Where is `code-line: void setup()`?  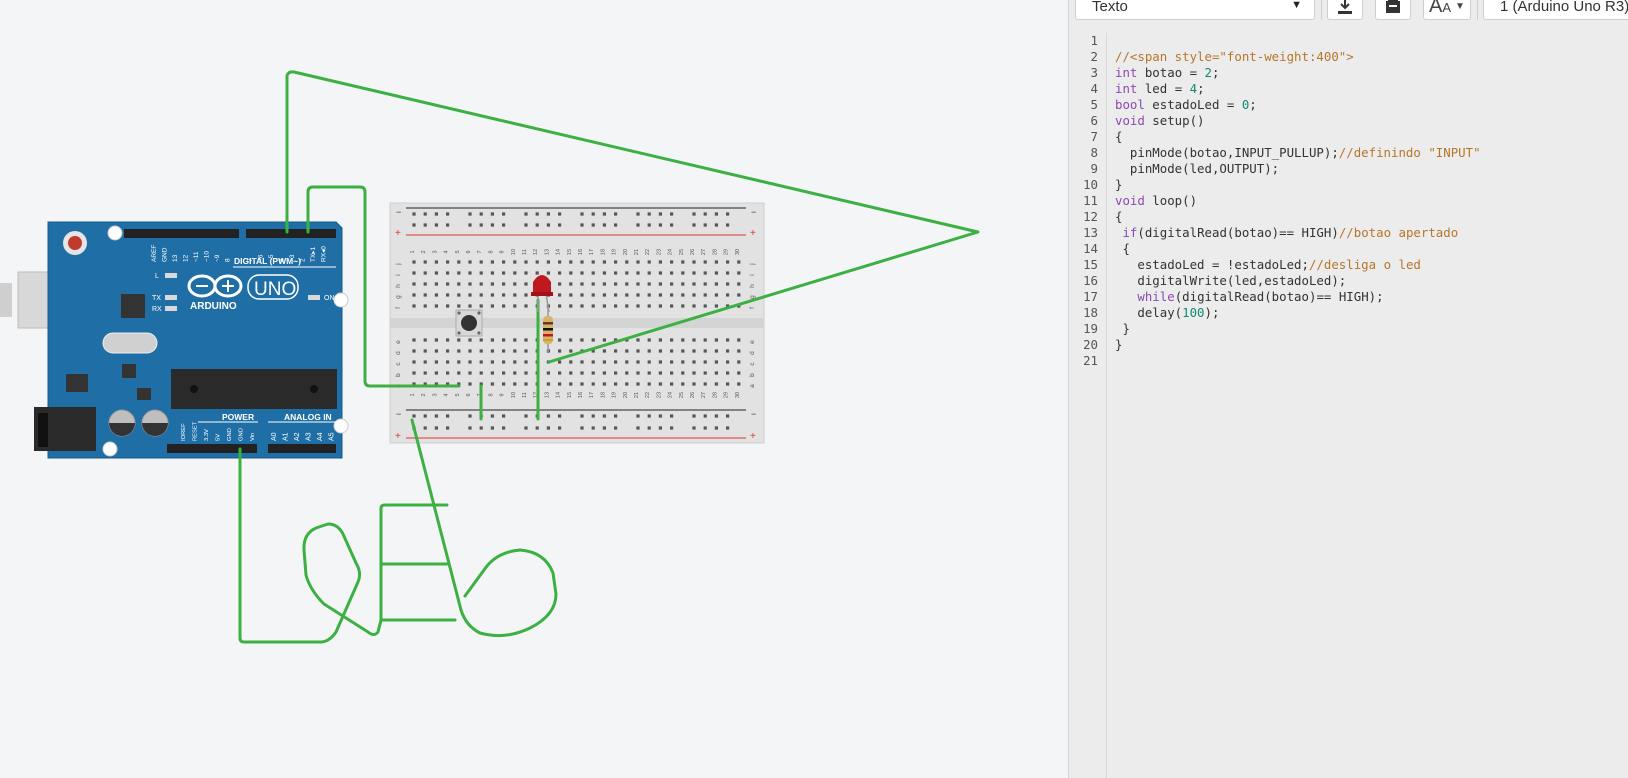 code-line: void setup() is located at coordinates (1298, 121).